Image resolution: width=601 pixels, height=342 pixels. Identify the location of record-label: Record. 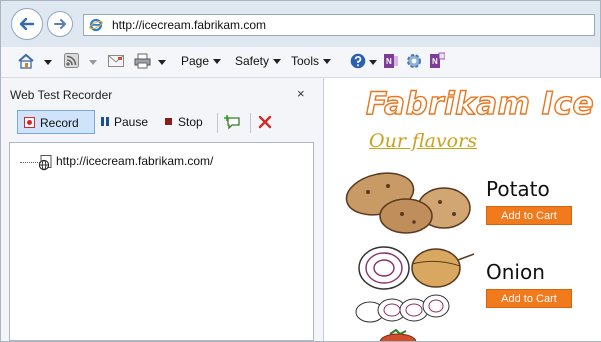
(59, 123).